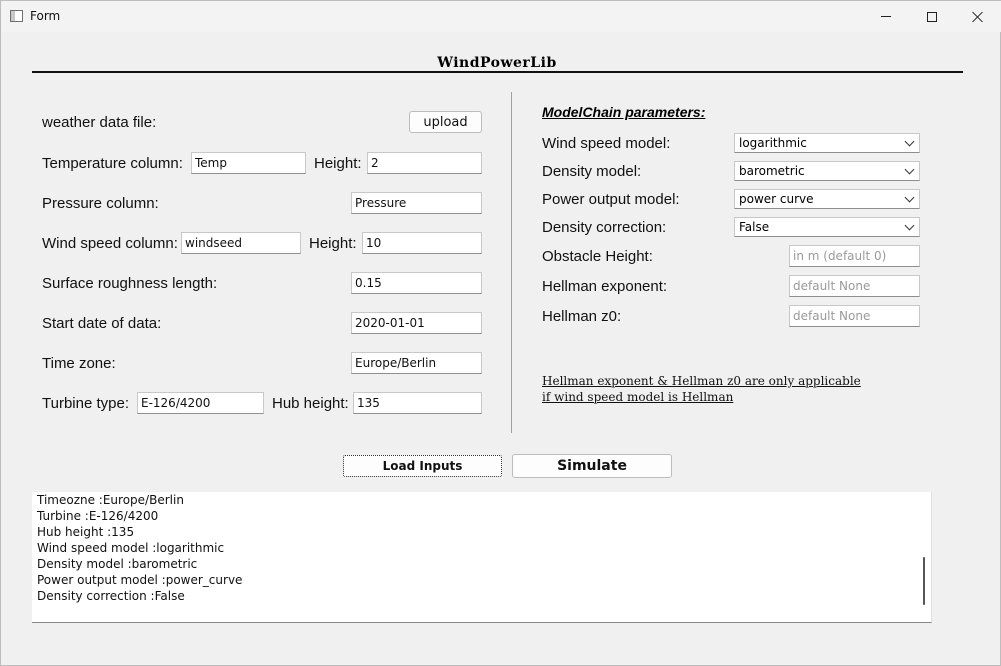  What do you see at coordinates (45, 16) in the screenshot?
I see `window-title: Form` at bounding box center [45, 16].